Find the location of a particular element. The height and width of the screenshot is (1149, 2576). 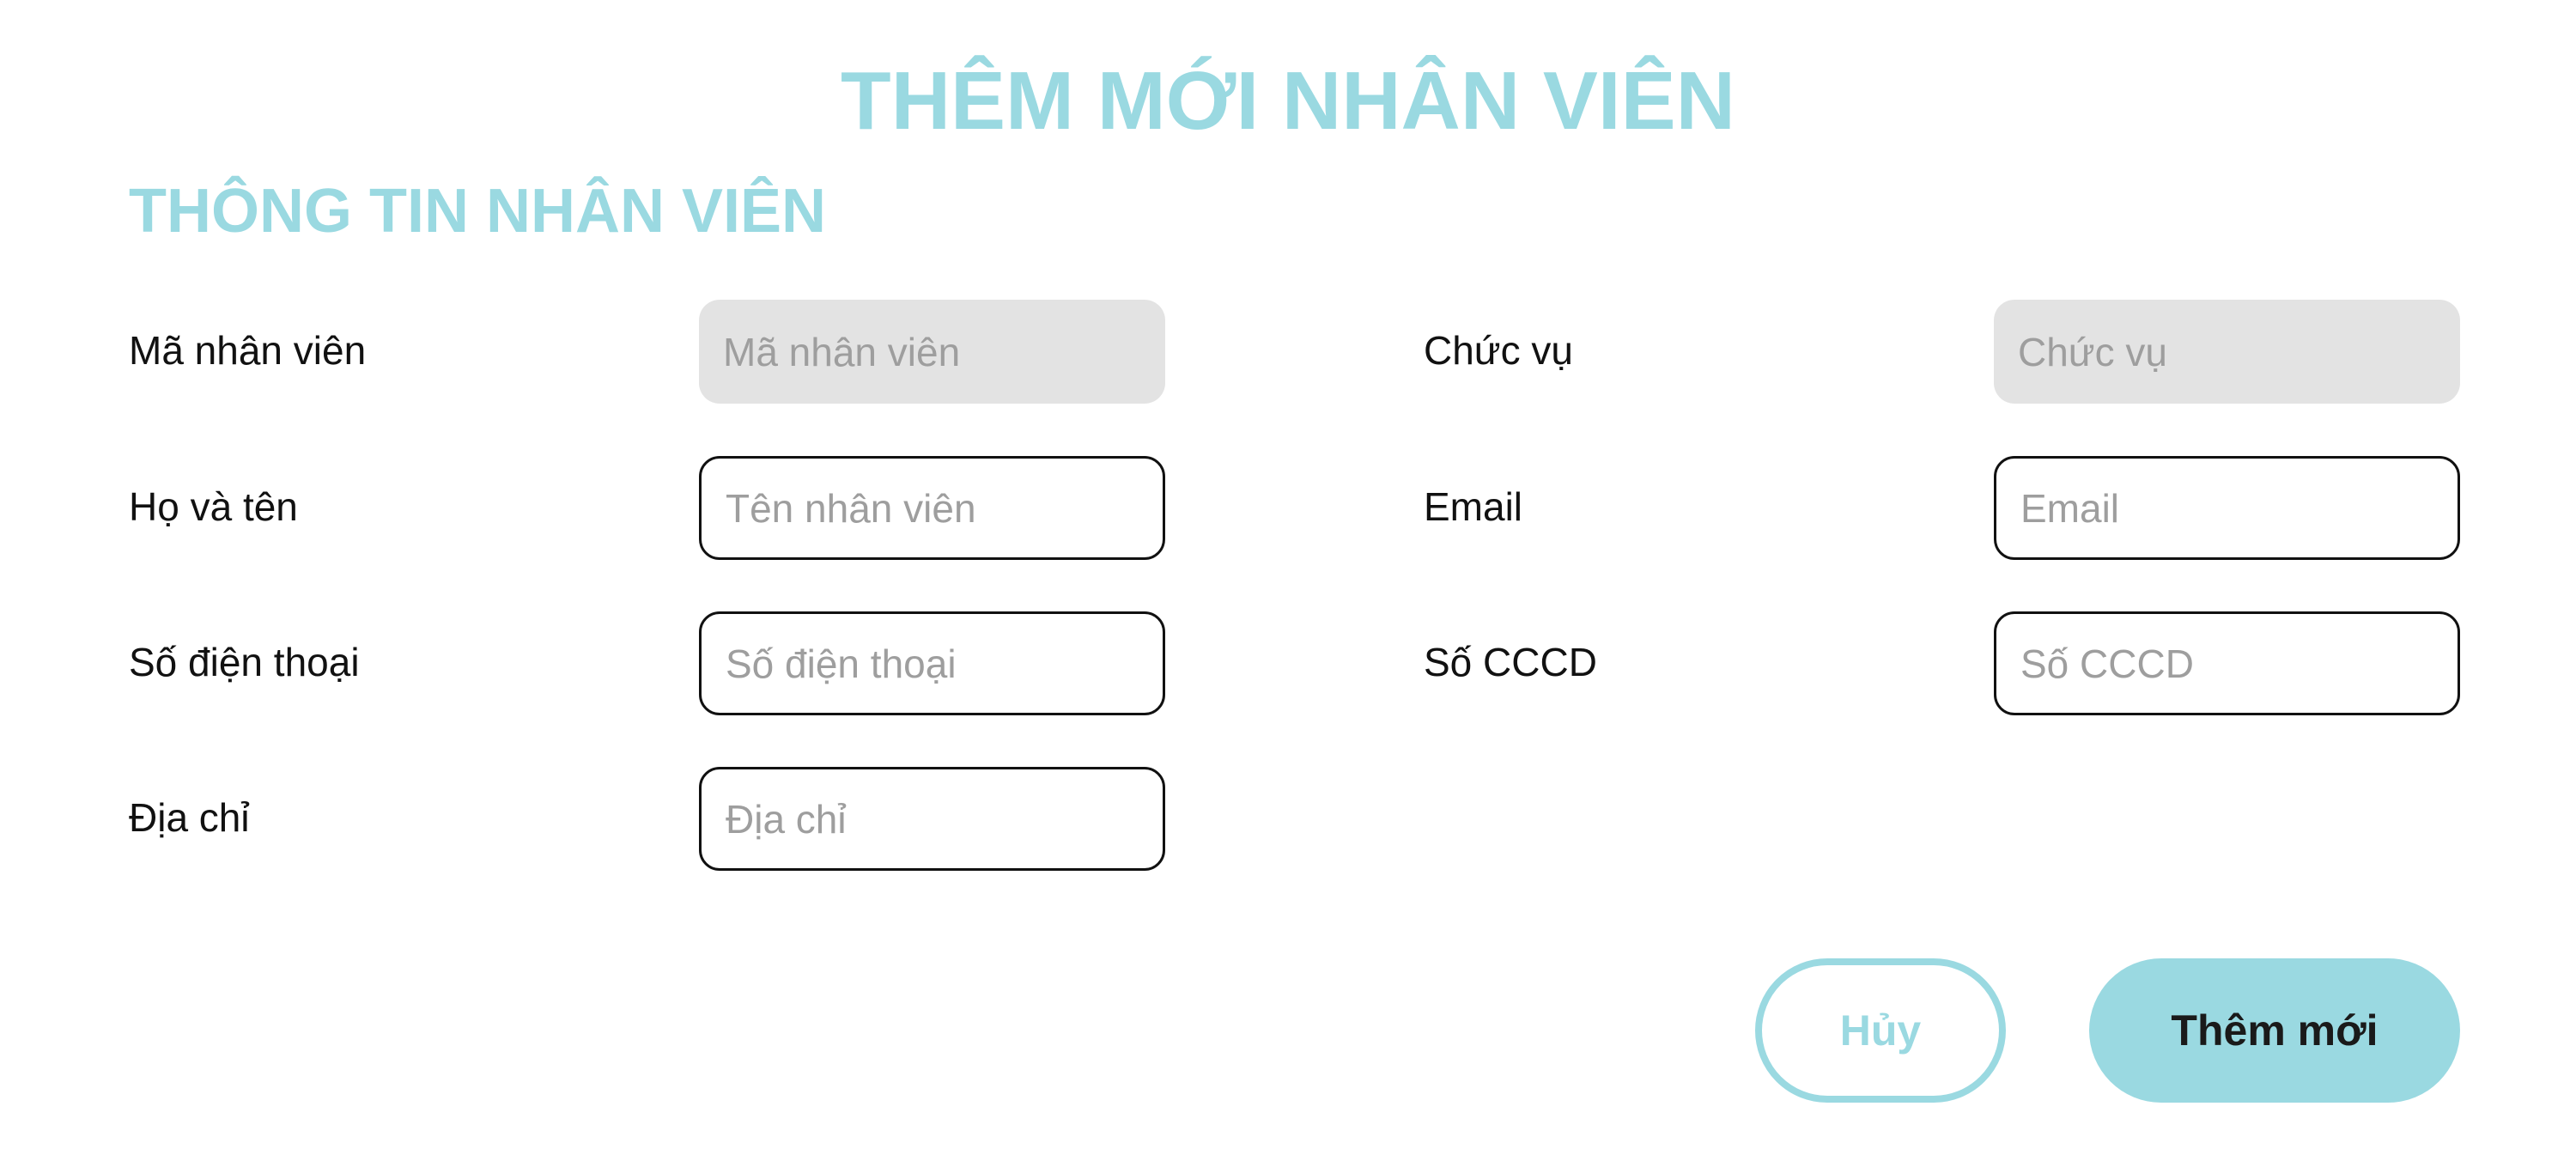

phone-field is located at coordinates (932, 663).